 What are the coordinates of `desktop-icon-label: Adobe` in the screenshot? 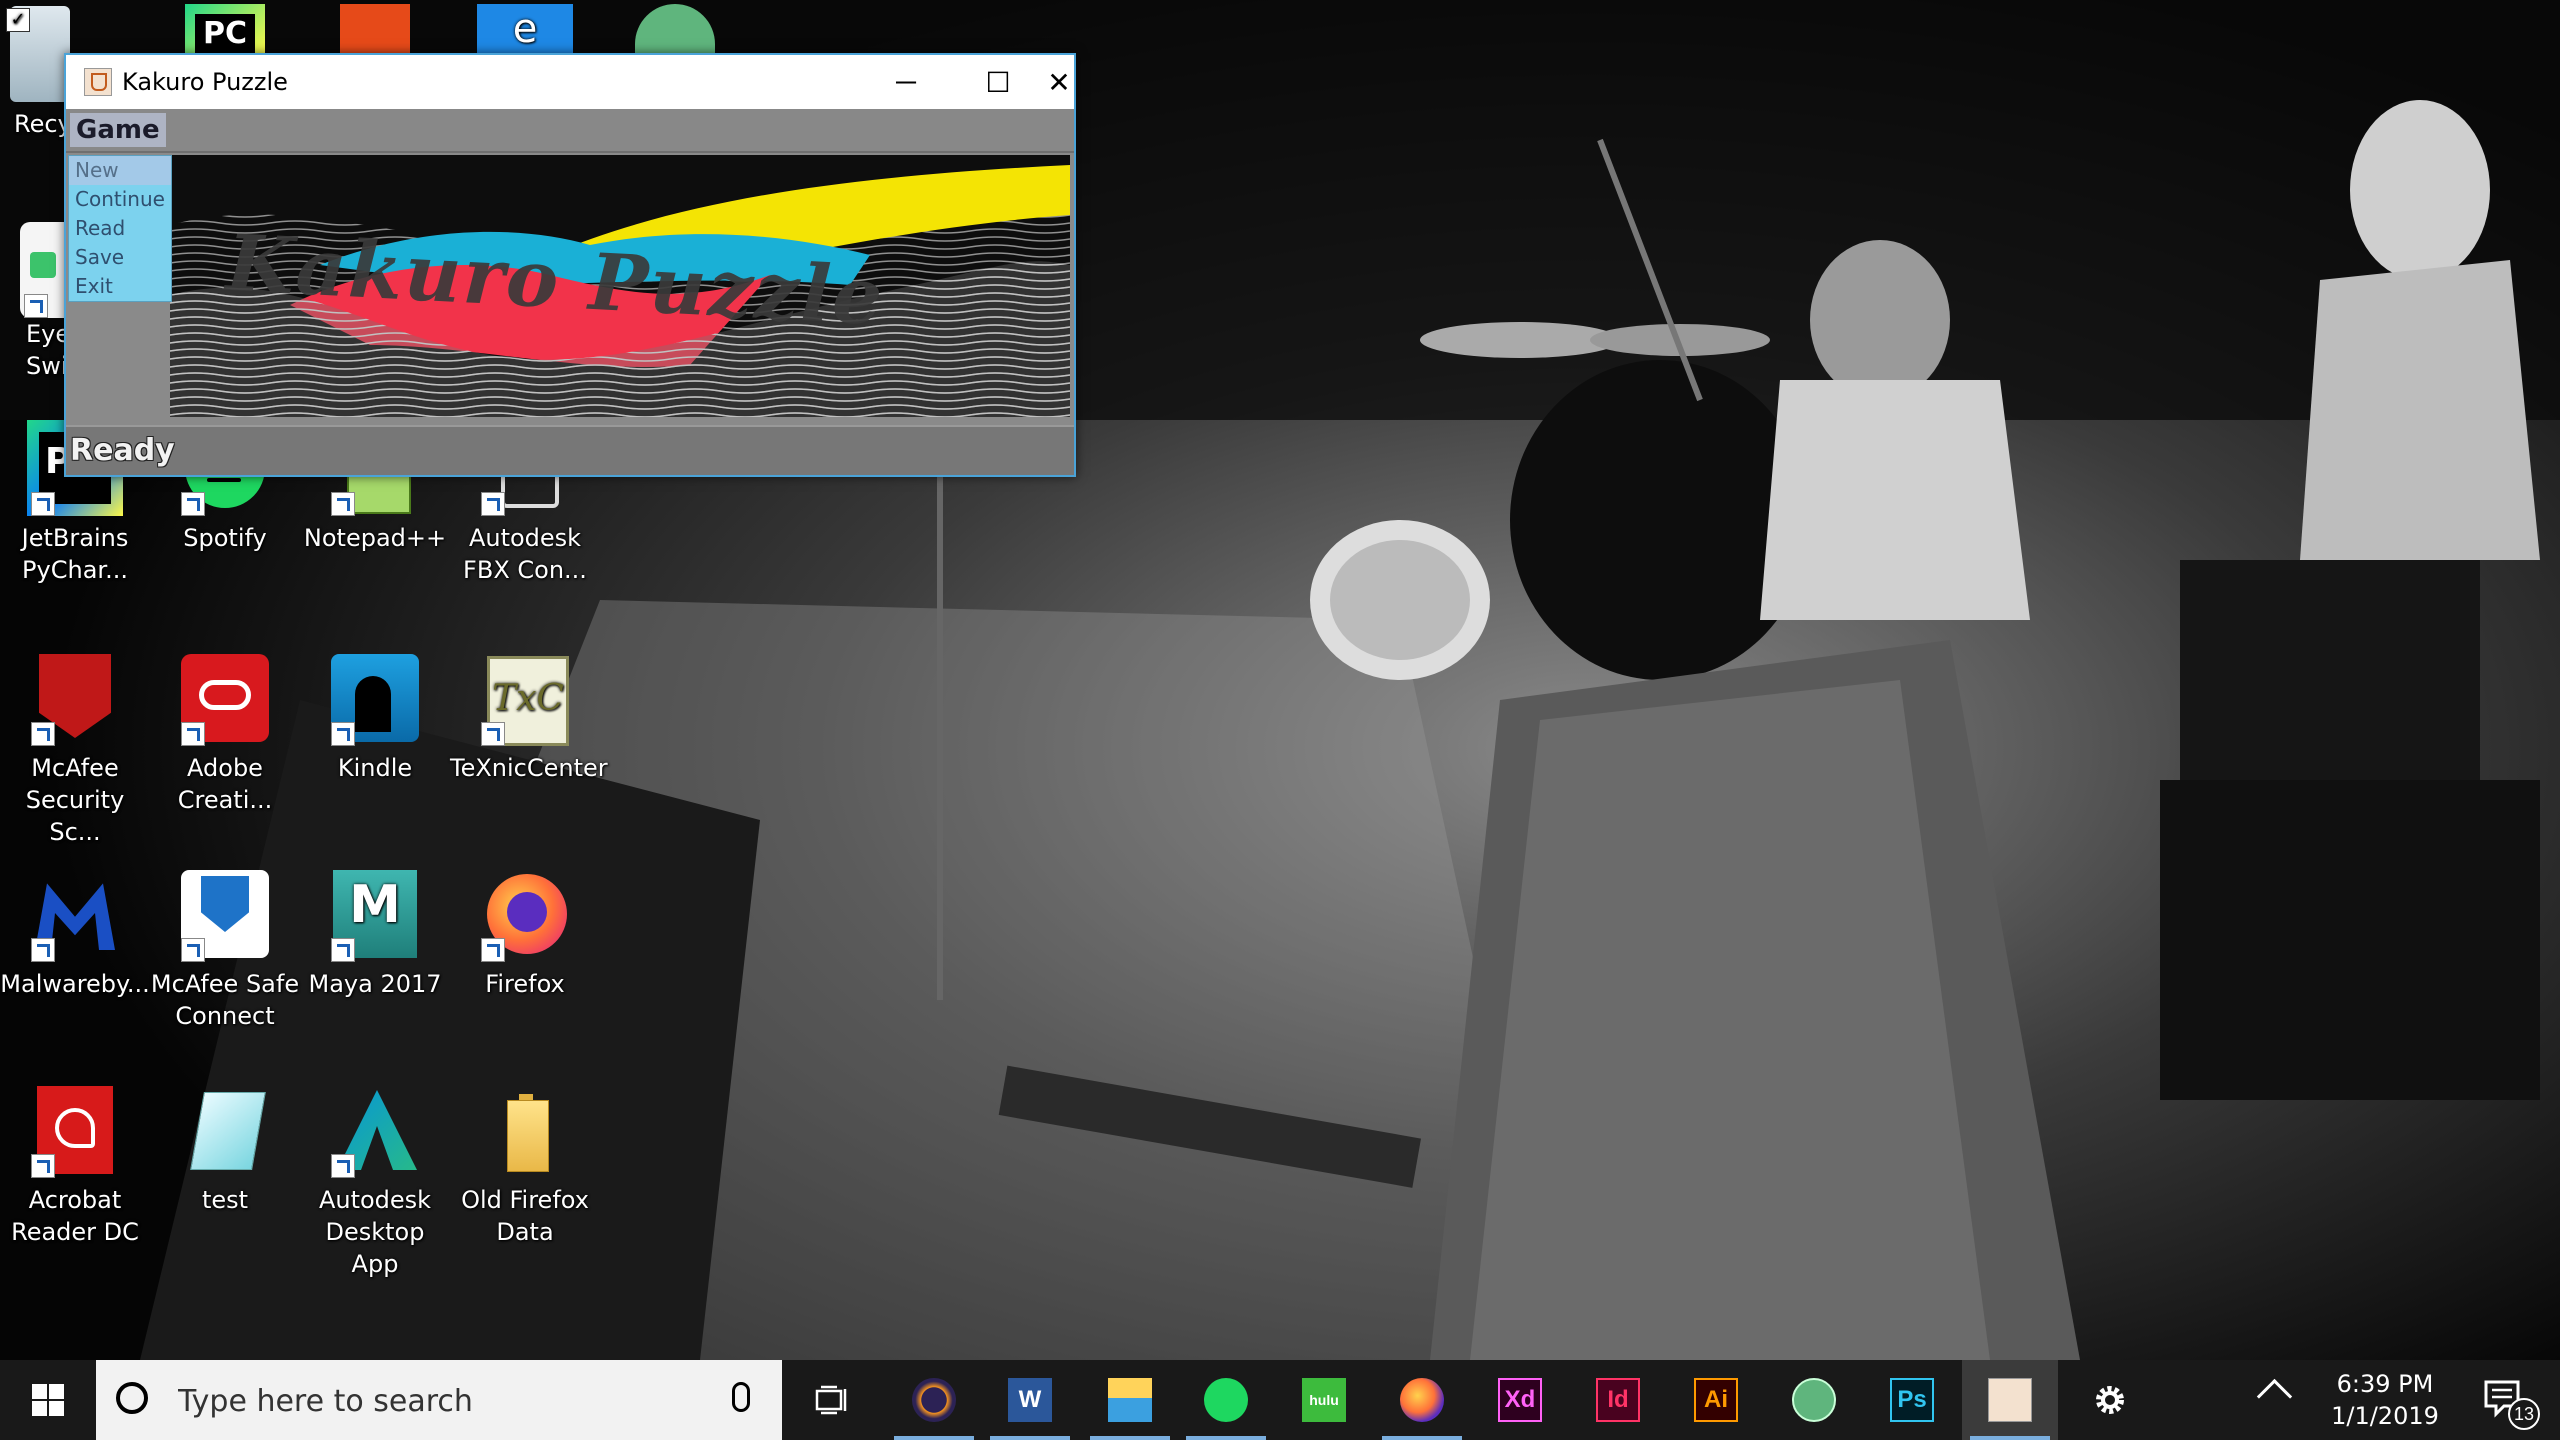 It's located at (225, 768).